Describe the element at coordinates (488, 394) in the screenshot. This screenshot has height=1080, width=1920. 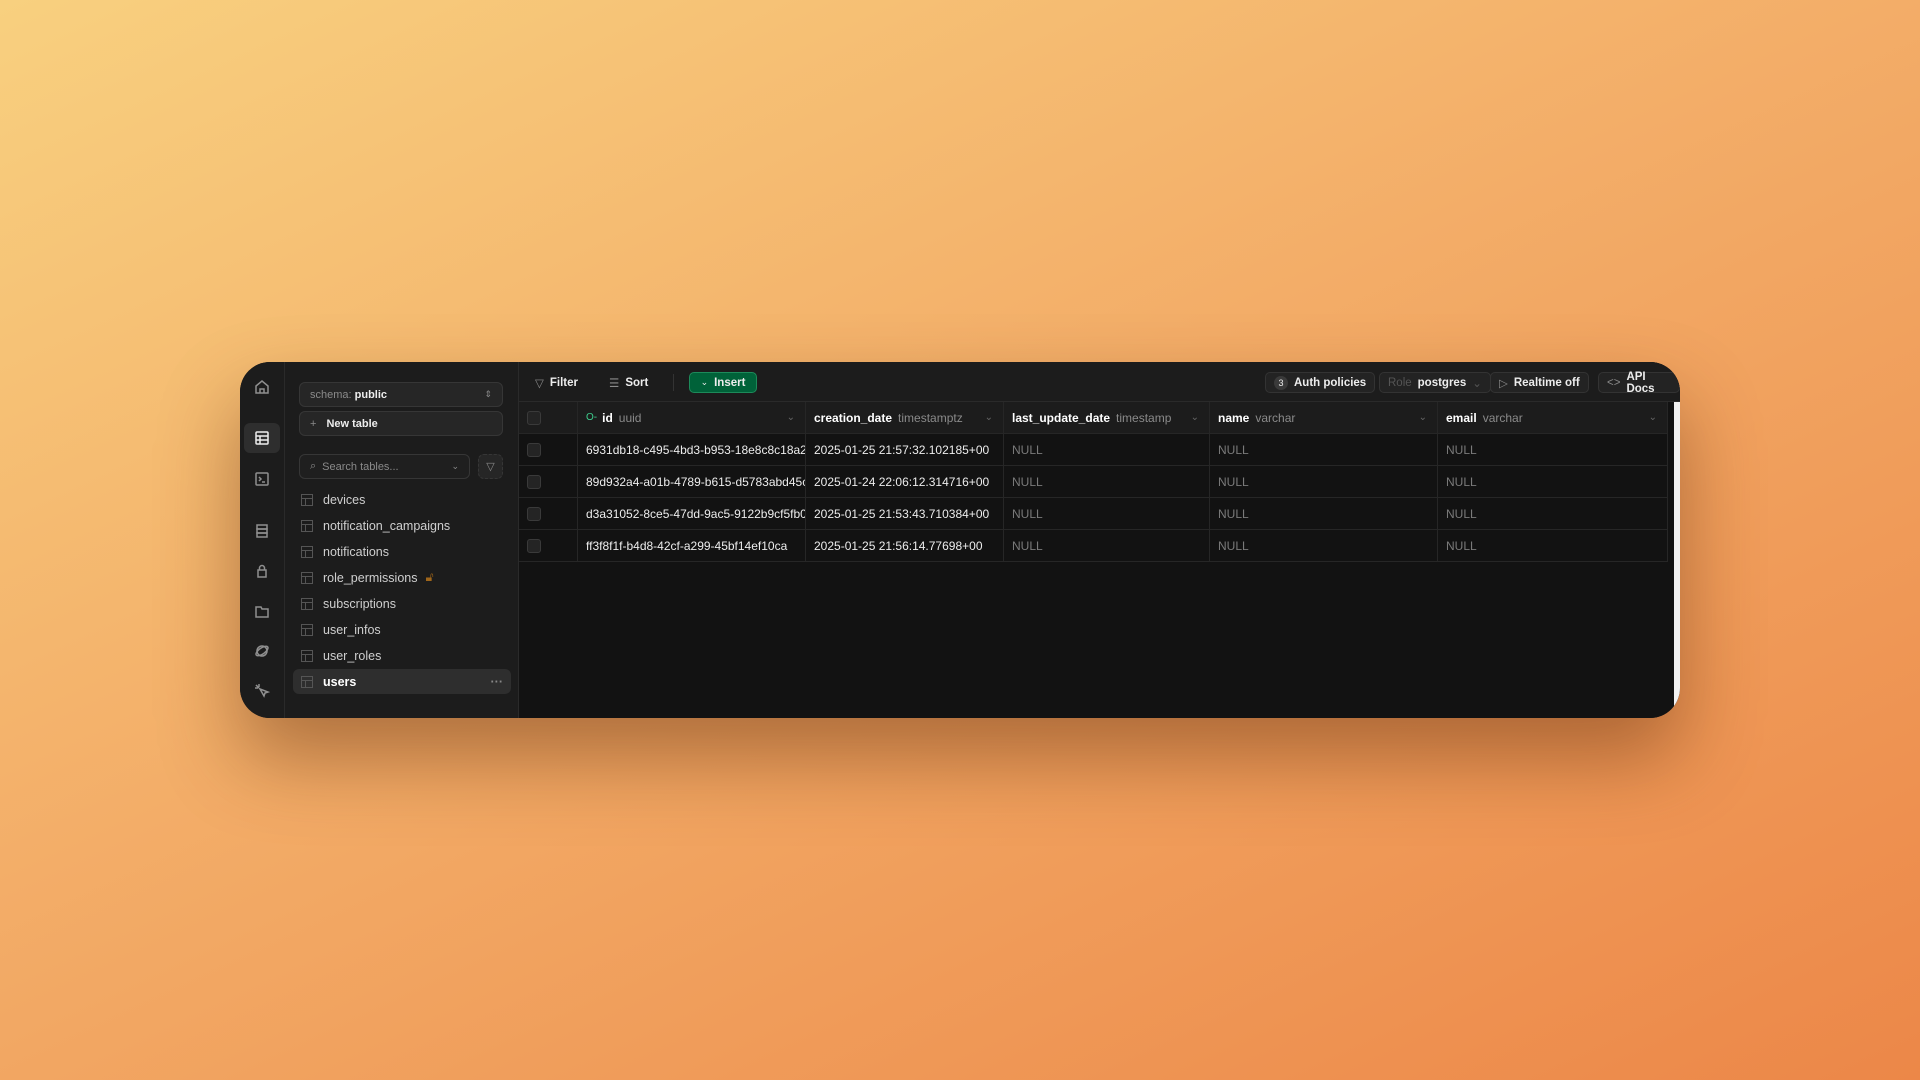
I see `chevrons-updown-icon: ⇕` at that location.